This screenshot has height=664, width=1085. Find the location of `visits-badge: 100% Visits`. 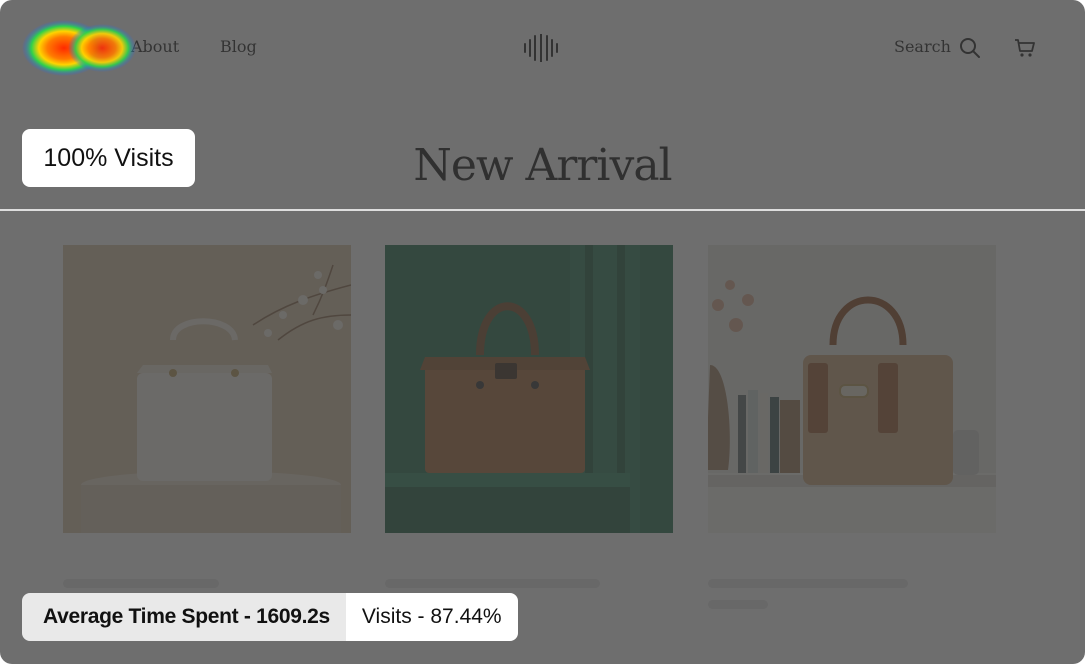

visits-badge: 100% Visits is located at coordinates (108, 158).